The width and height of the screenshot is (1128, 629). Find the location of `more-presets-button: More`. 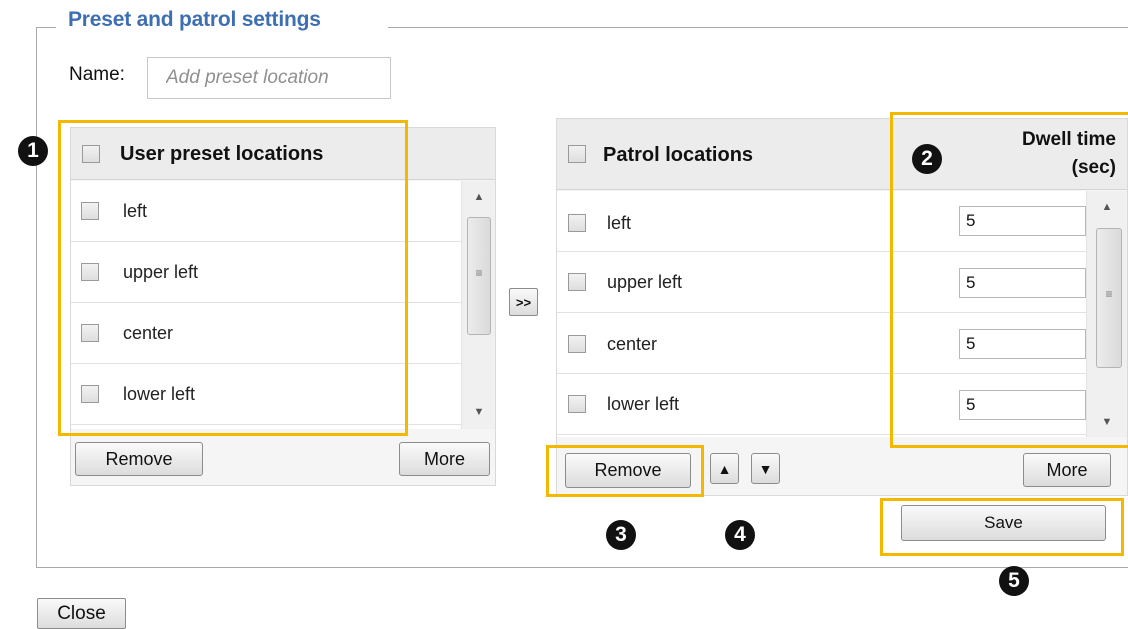

more-presets-button: More is located at coordinates (444, 459).